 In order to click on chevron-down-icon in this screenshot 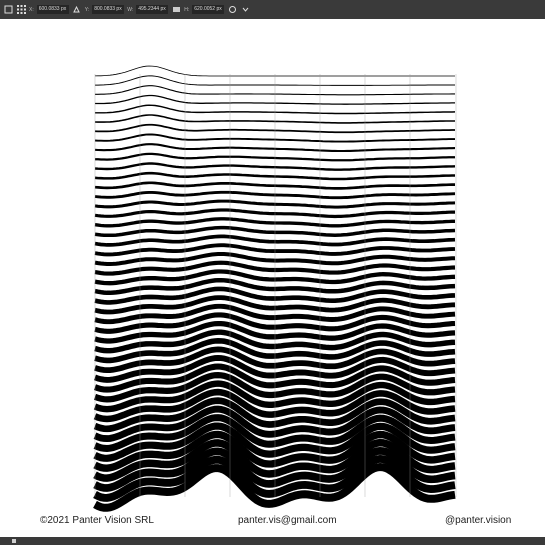, I will do `click(245, 10)`.